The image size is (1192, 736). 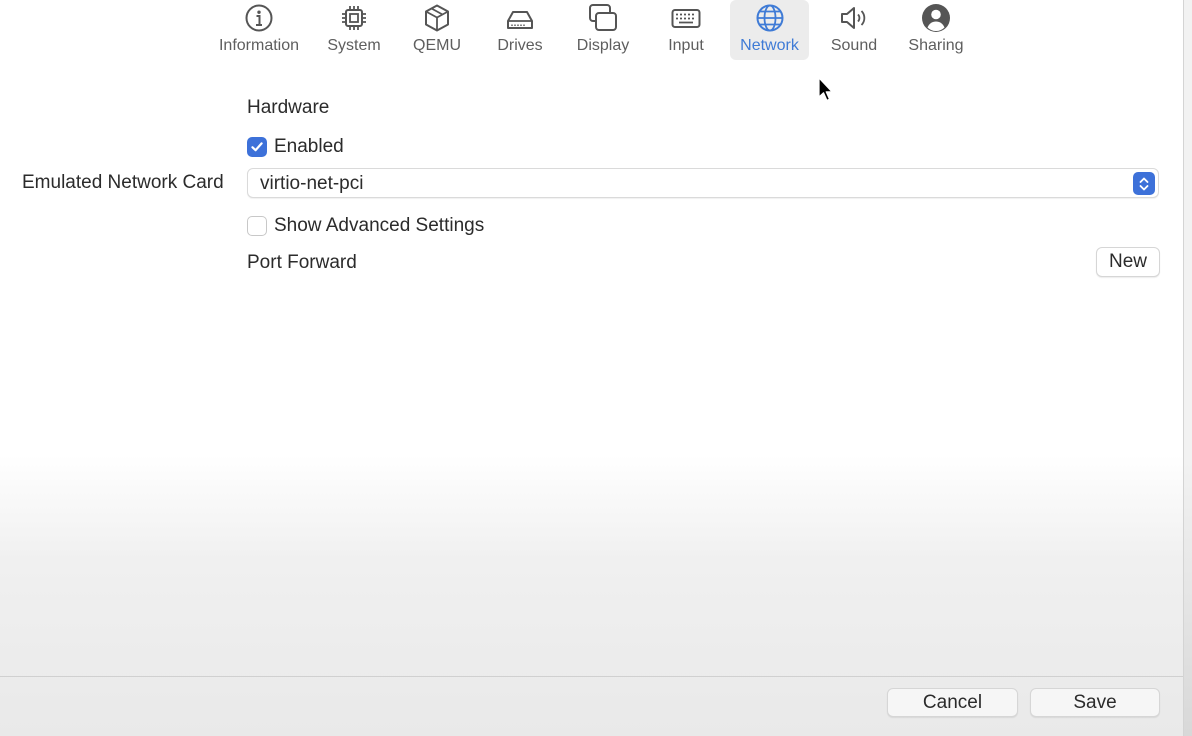 I want to click on checkmark-icon, so click(x=257, y=147).